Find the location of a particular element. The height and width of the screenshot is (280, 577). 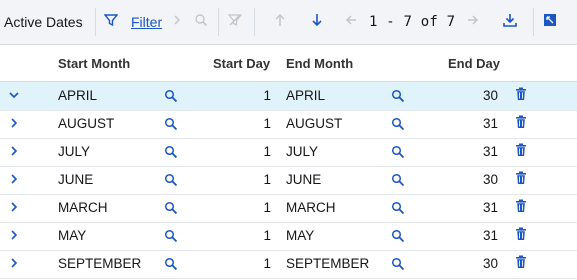

arrow-left-icon is located at coordinates (351, 22).